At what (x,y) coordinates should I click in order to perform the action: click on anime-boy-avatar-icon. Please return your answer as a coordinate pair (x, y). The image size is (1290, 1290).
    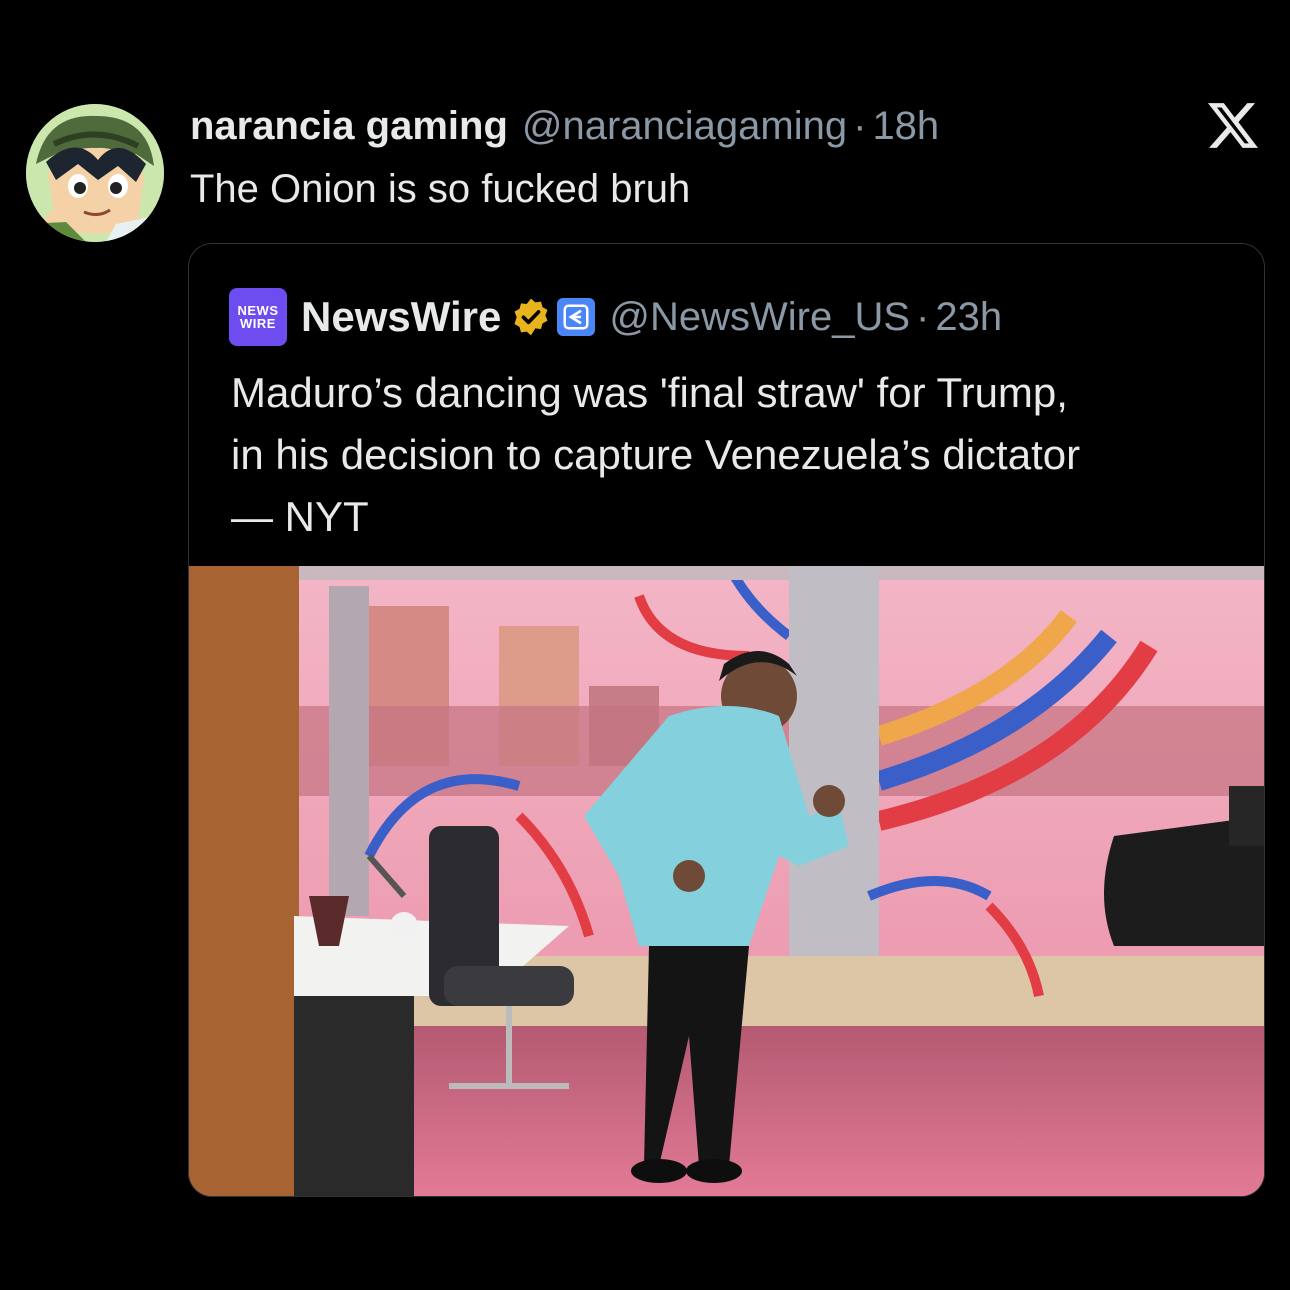
    Looking at the image, I should click on (95, 173).